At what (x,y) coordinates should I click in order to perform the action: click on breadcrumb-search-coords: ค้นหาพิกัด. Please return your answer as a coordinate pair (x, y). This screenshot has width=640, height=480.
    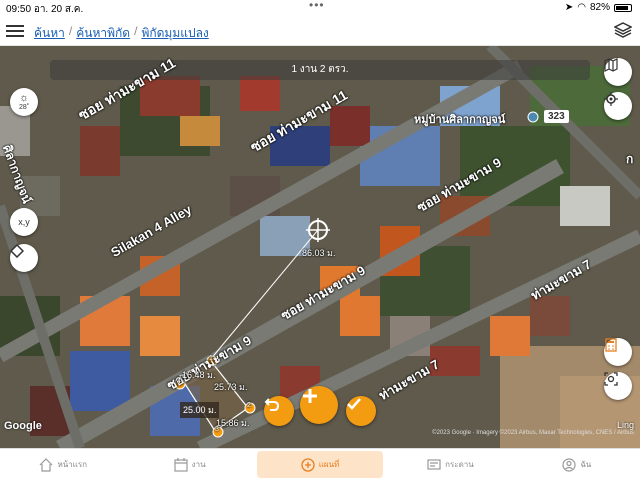
    Looking at the image, I should click on (103, 33).